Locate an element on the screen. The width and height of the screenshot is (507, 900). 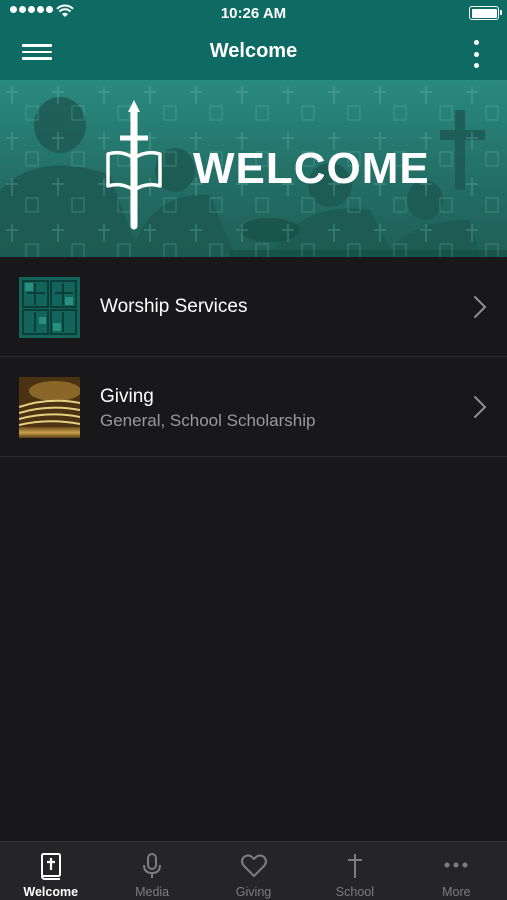
tab-label: Media is located at coordinates (152, 892).